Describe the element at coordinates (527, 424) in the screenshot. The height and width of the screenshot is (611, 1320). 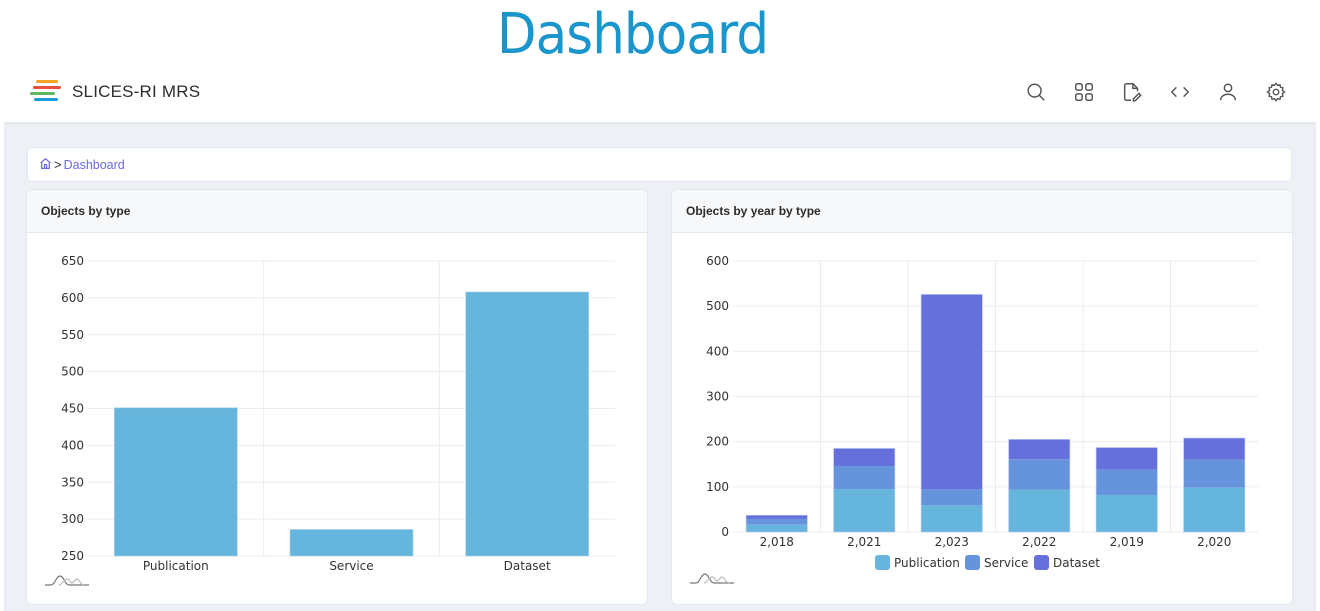
I see `bar-dataset` at that location.